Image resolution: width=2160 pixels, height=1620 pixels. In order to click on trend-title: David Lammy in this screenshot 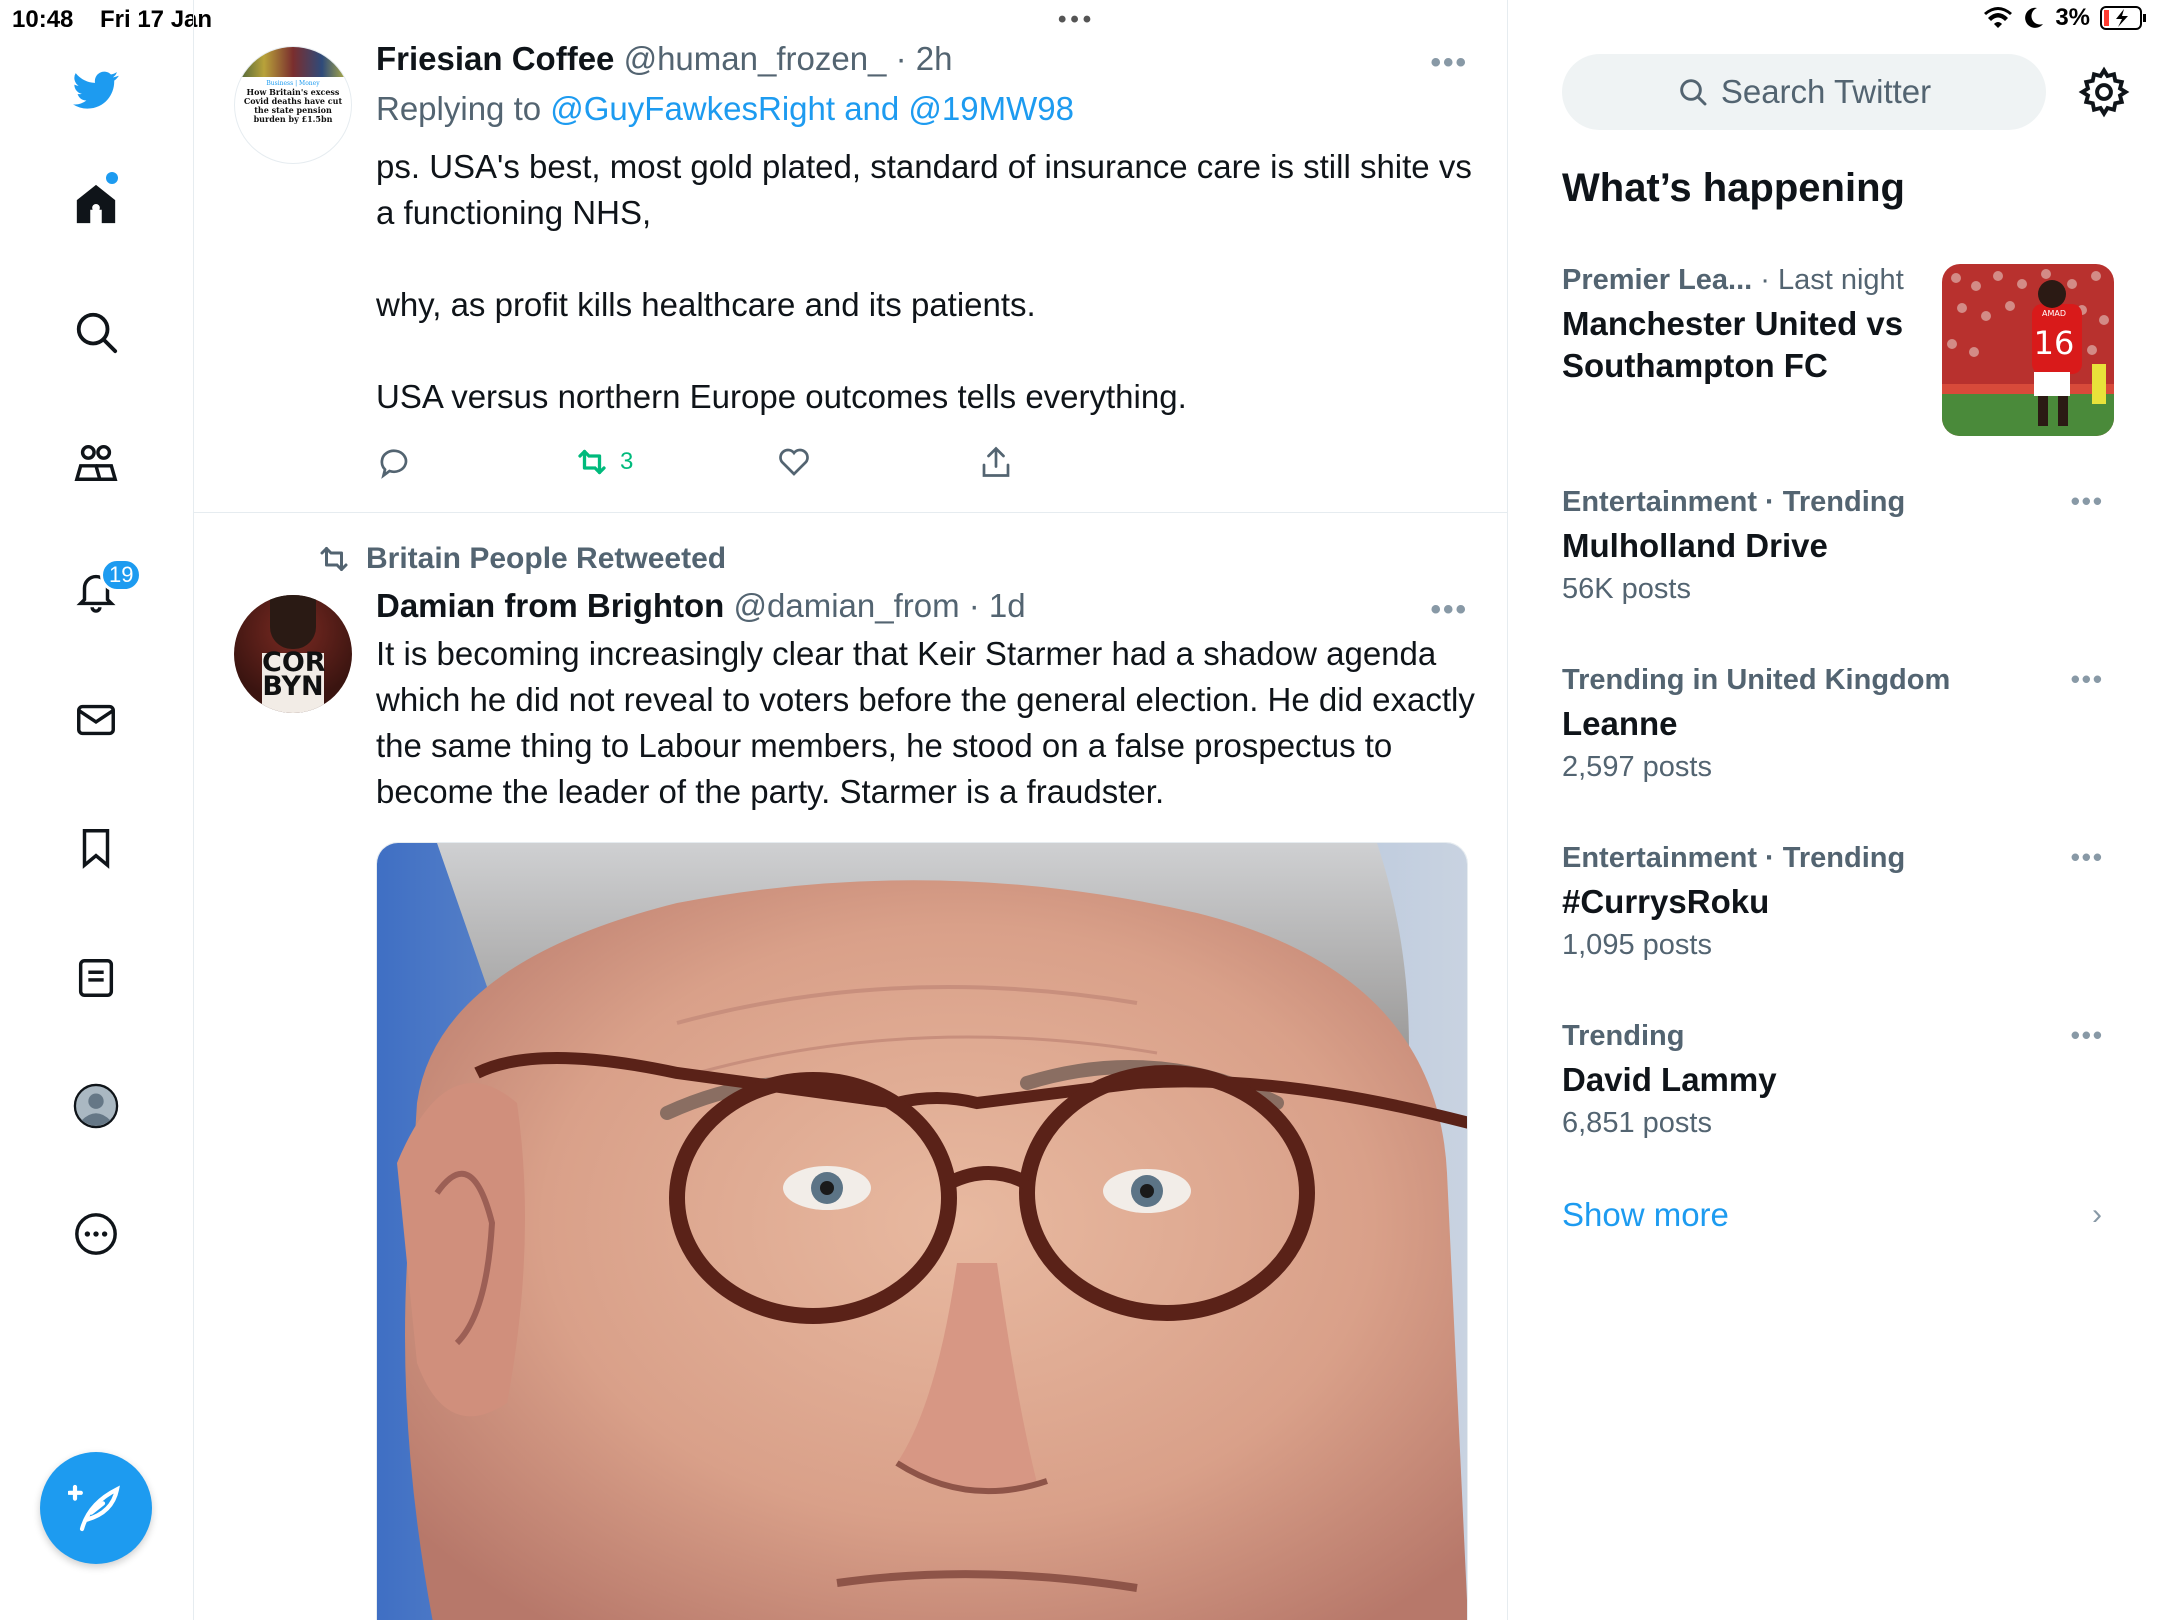, I will do `click(1669, 1079)`.